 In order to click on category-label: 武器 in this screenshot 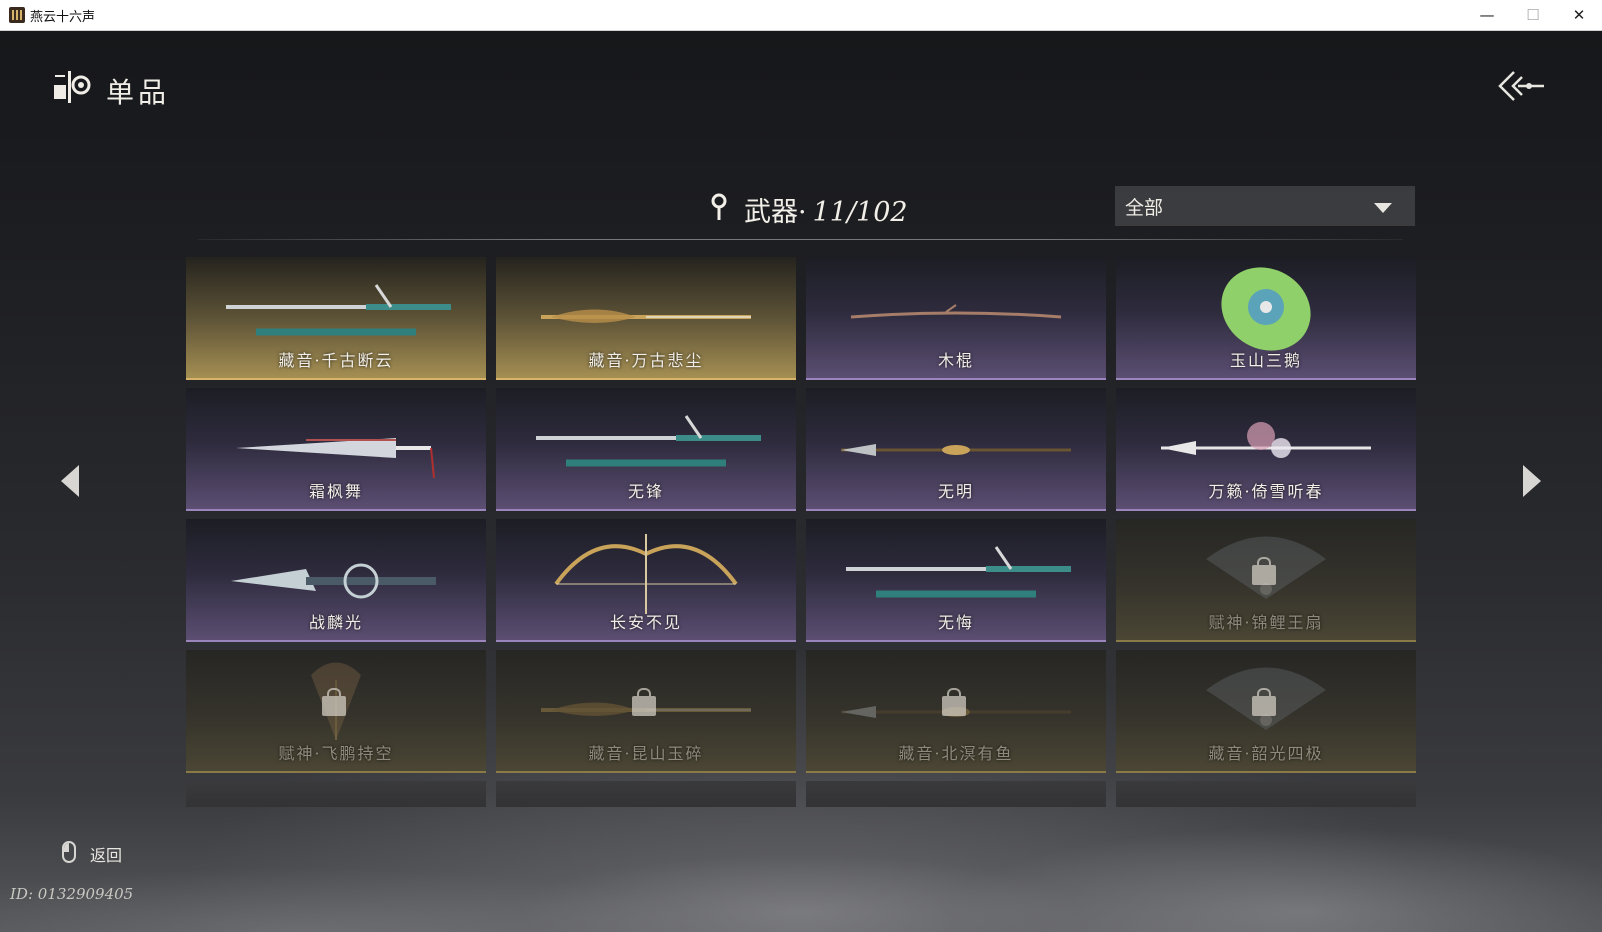, I will do `click(771, 212)`.